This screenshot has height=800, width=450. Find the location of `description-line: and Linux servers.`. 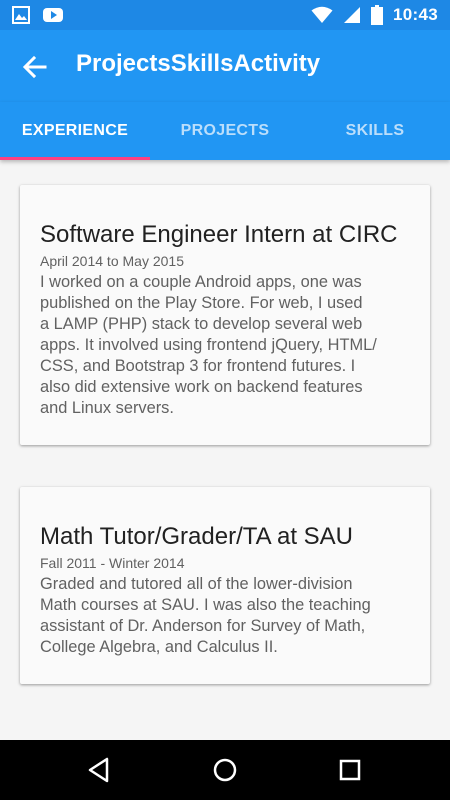

description-line: and Linux servers. is located at coordinates (107, 408).